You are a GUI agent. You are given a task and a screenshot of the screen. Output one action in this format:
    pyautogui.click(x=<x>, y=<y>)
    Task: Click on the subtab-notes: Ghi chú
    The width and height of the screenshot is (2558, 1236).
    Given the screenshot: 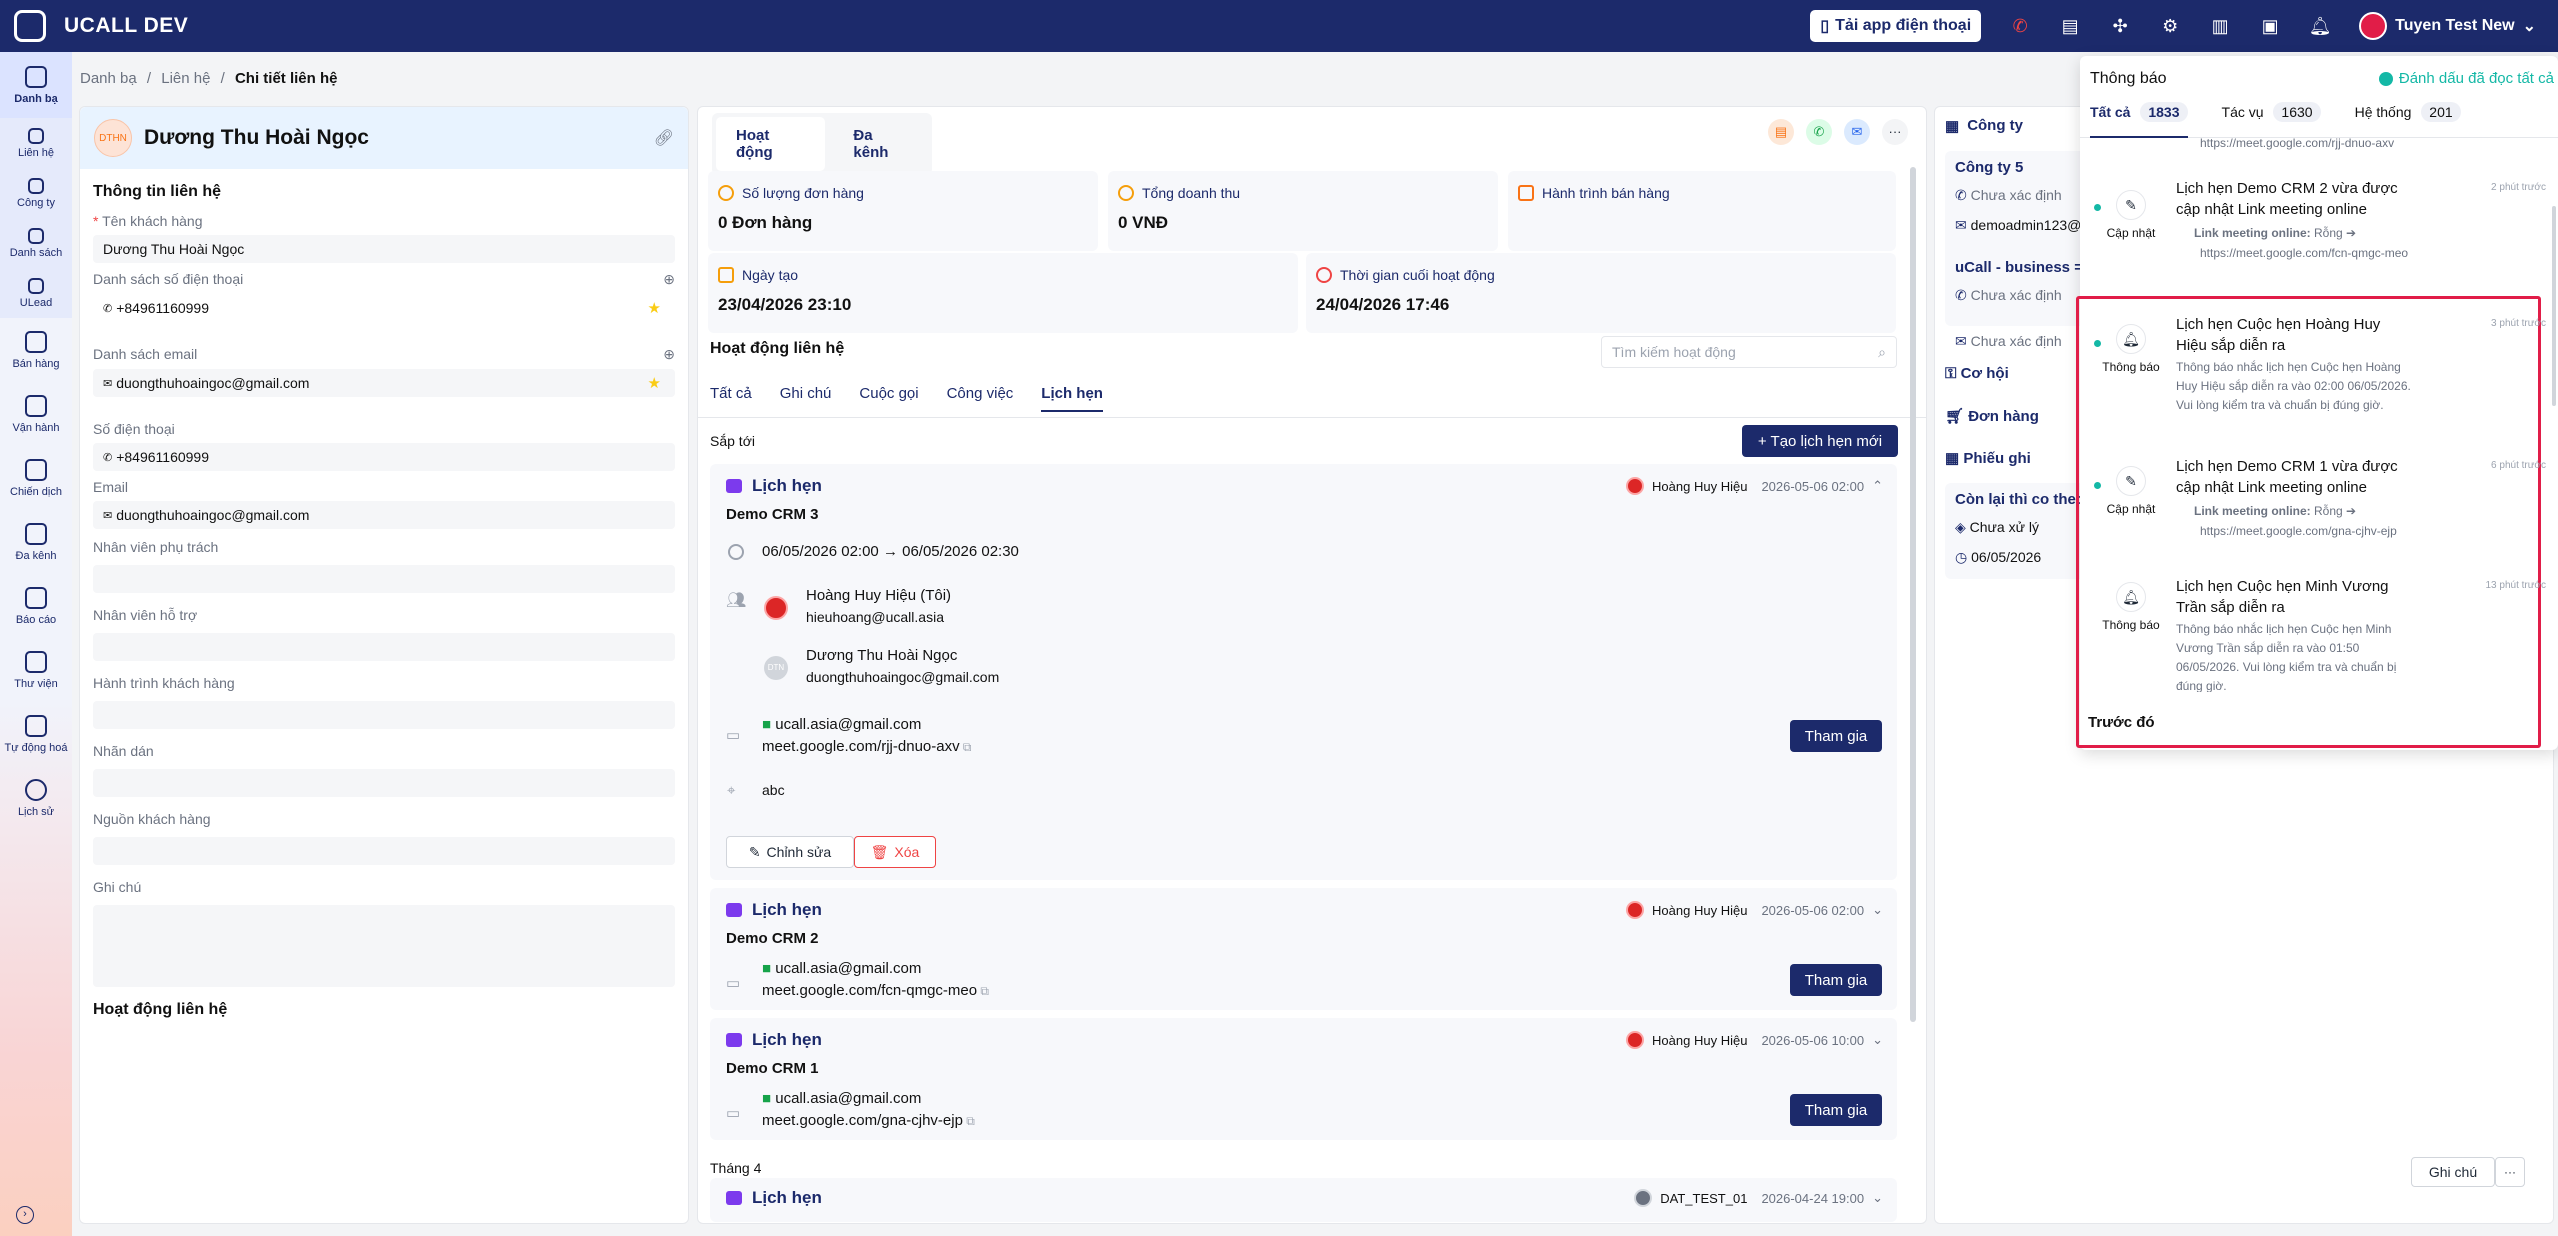 What is the action you would take?
    pyautogui.click(x=806, y=398)
    